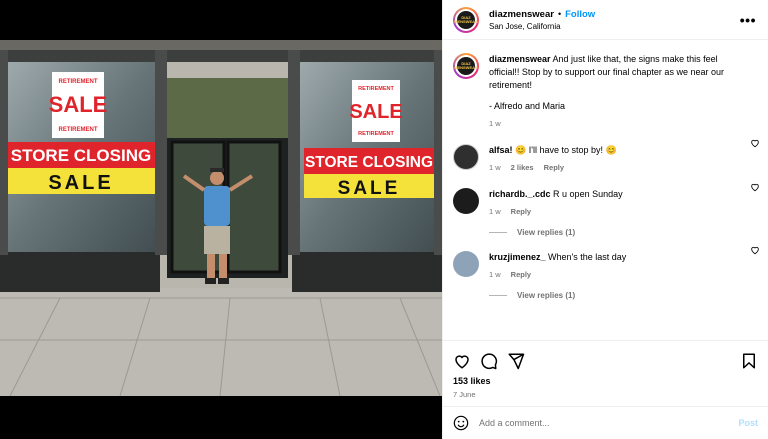  I want to click on banner-store-closing-right: STORE CLOSING, so click(369, 162).